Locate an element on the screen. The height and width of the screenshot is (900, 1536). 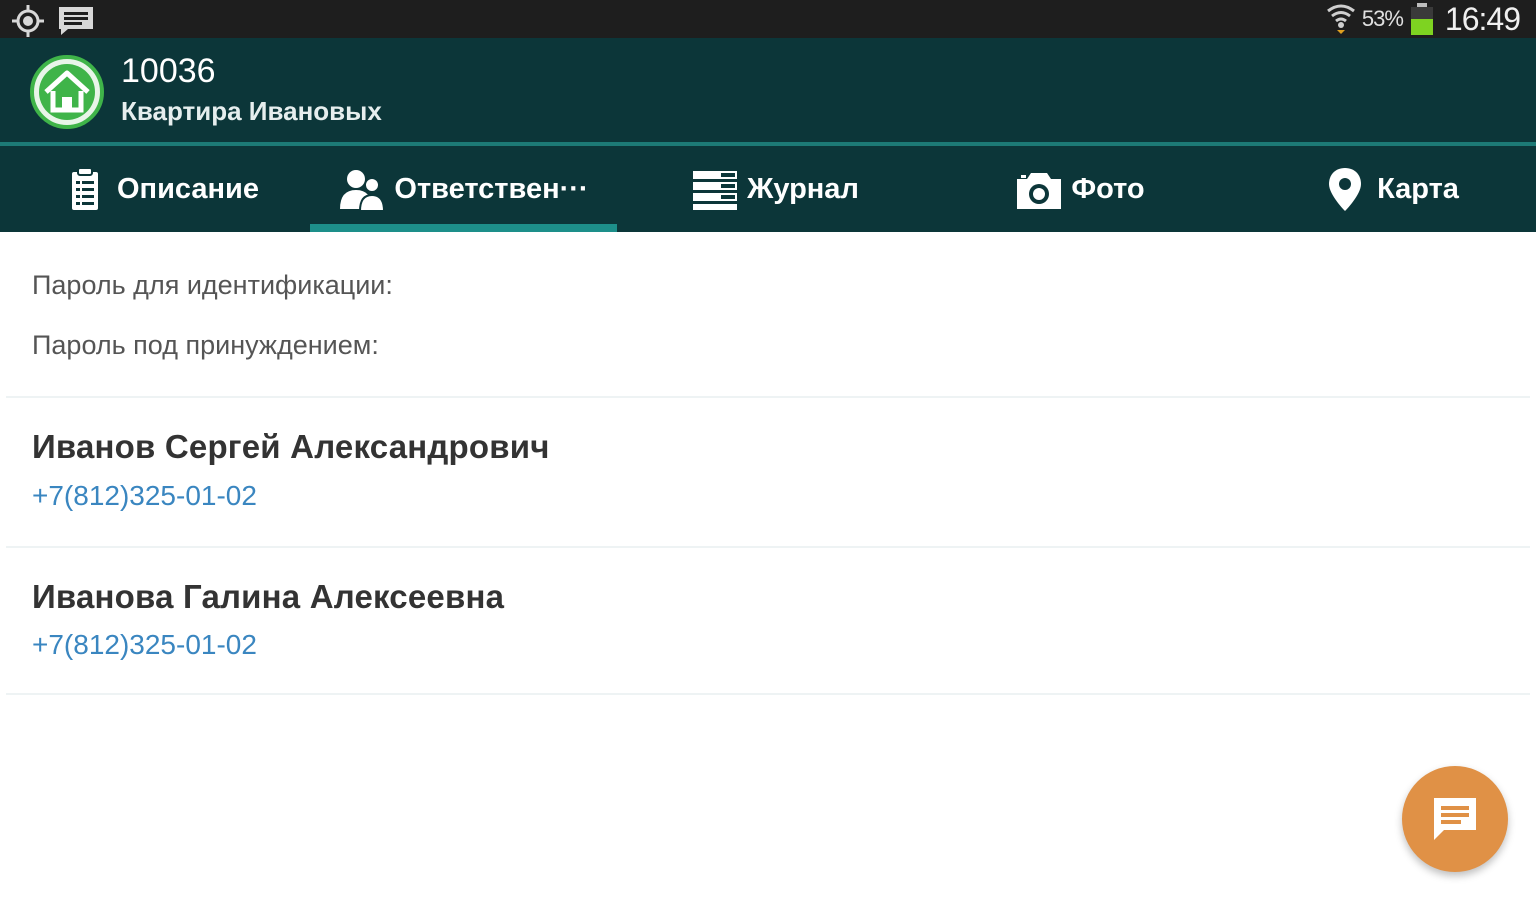
message-notification-icon is located at coordinates (76, 21).